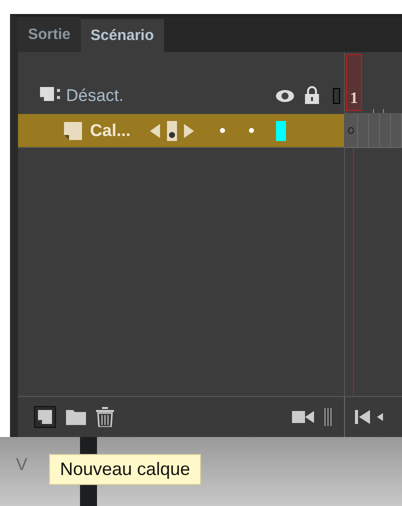 This screenshot has height=506, width=402. I want to click on background-label: V, so click(22, 465).